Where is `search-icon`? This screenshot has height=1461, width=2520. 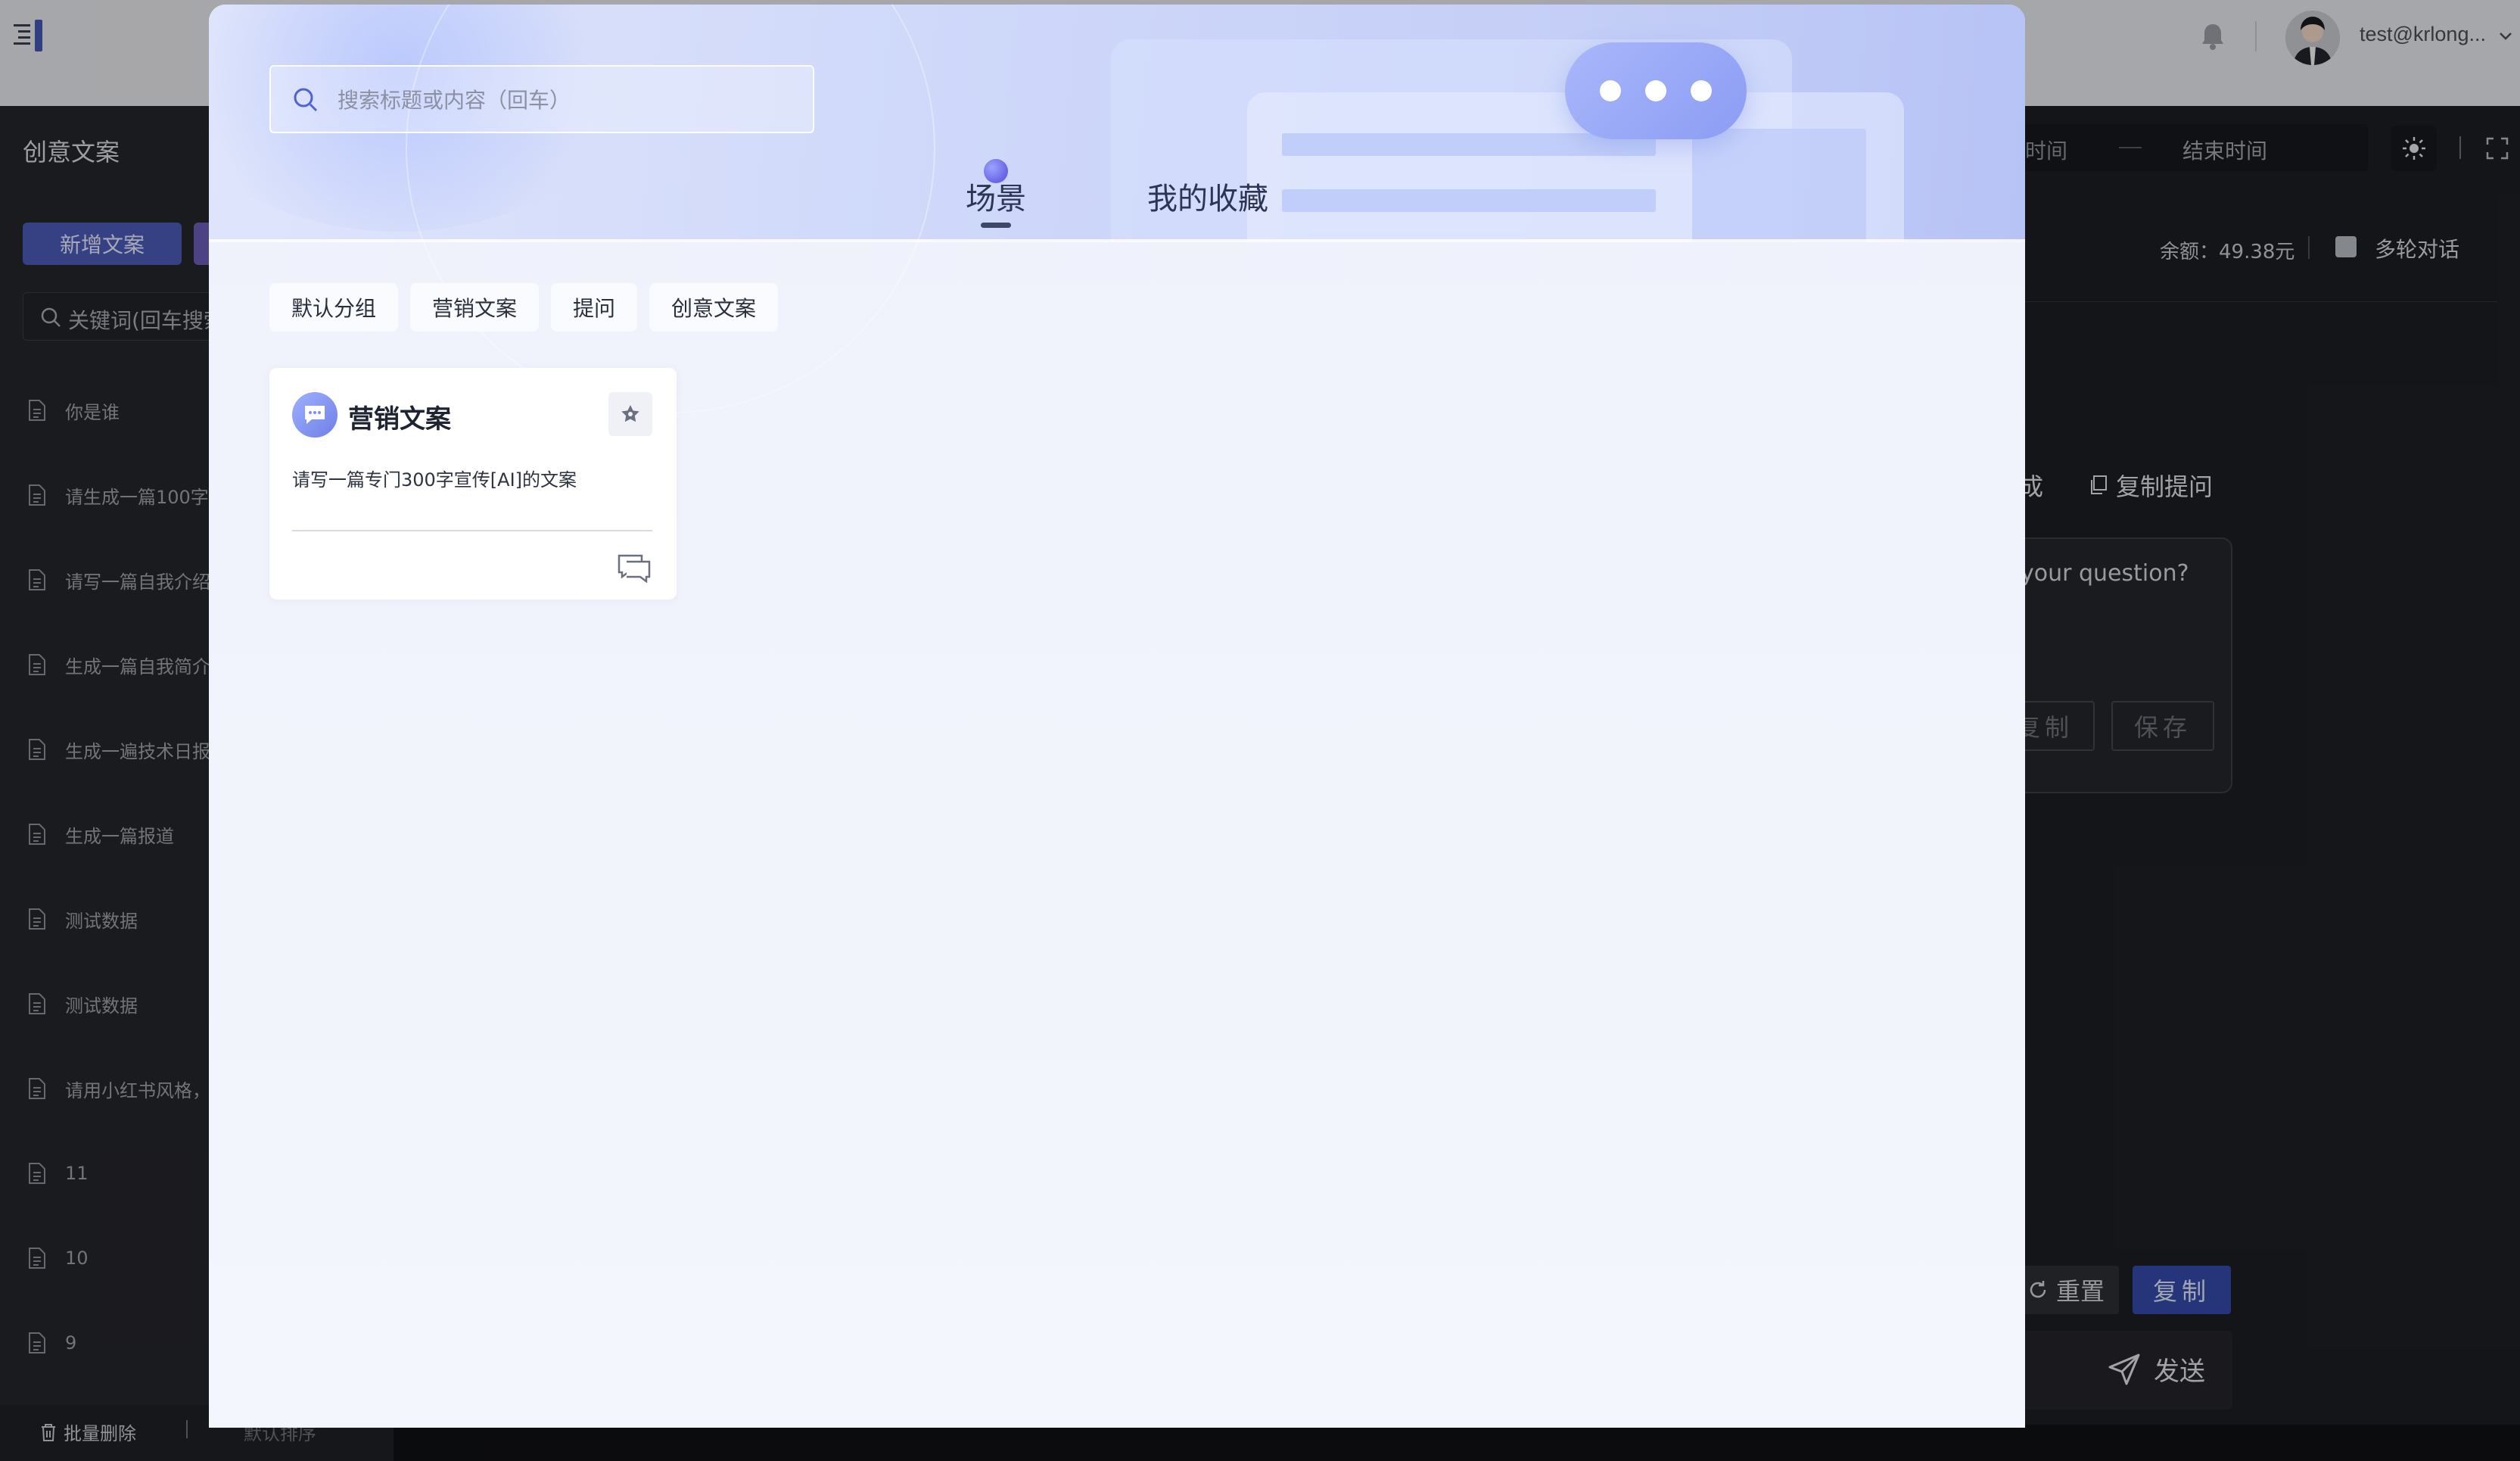
search-icon is located at coordinates (306, 100).